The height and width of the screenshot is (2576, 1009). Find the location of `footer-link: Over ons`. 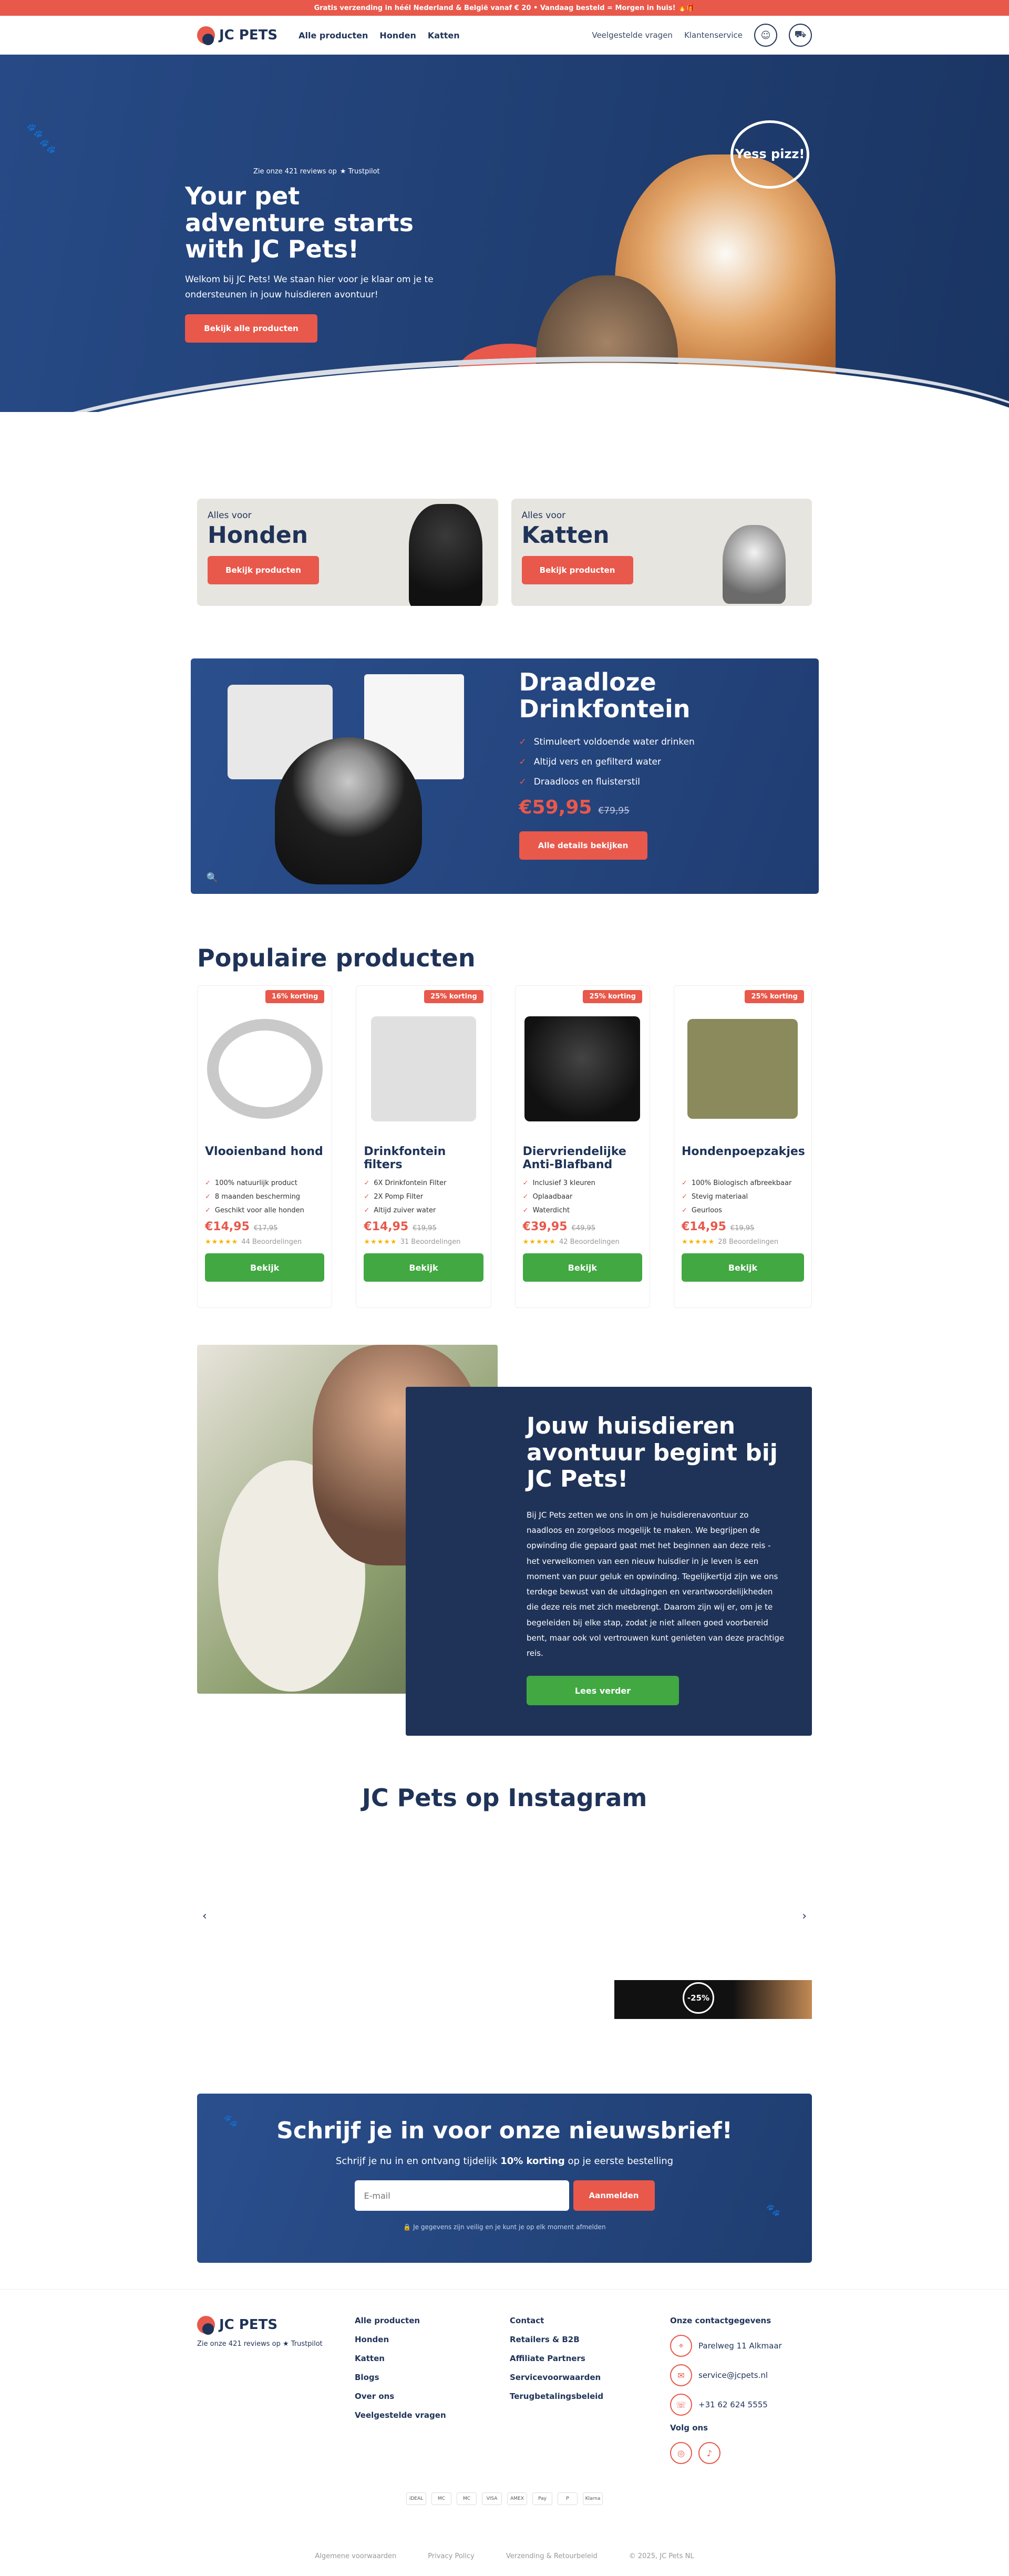

footer-link: Over ons is located at coordinates (432, 2396).